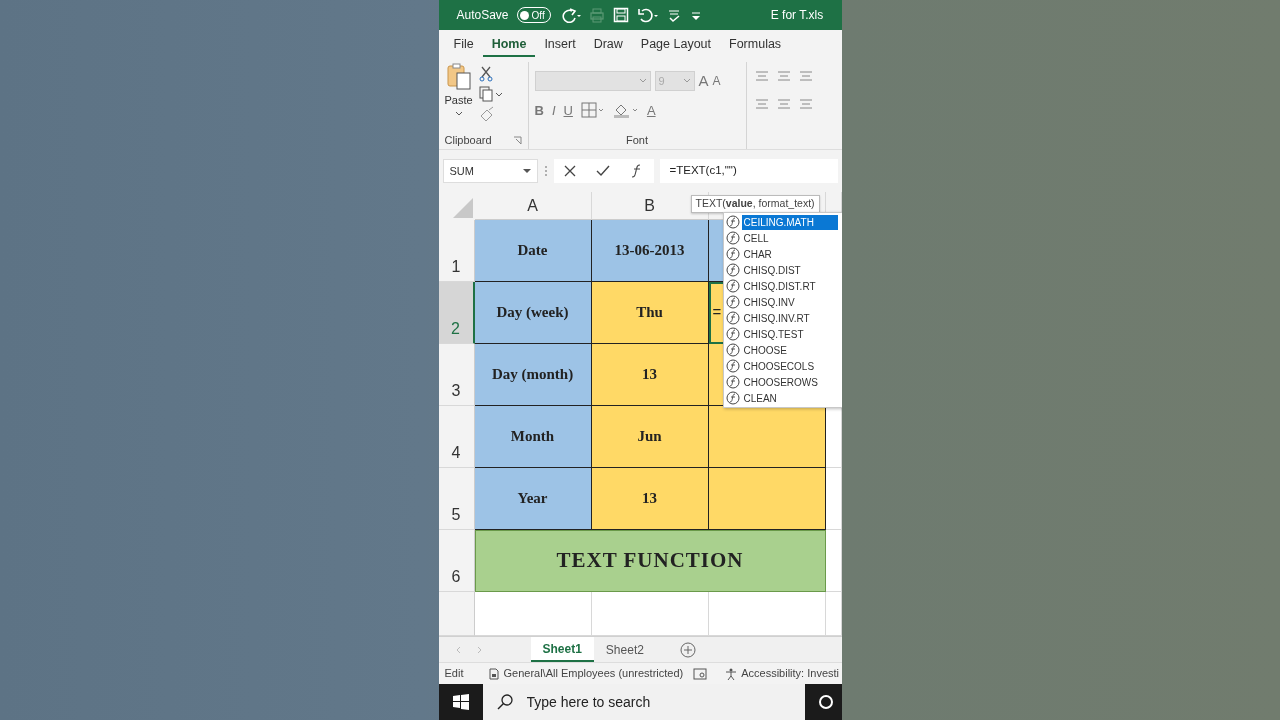  Describe the element at coordinates (650, 561) in the screenshot. I see `table-cell: TEXT FUNCTION` at that location.